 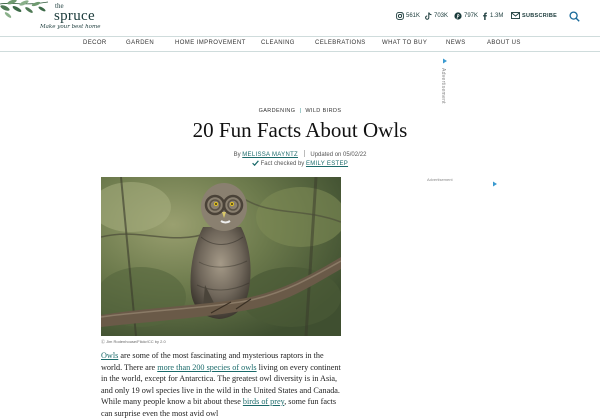 I want to click on subscribe-button: SUBSCRIBE, so click(x=534, y=15).